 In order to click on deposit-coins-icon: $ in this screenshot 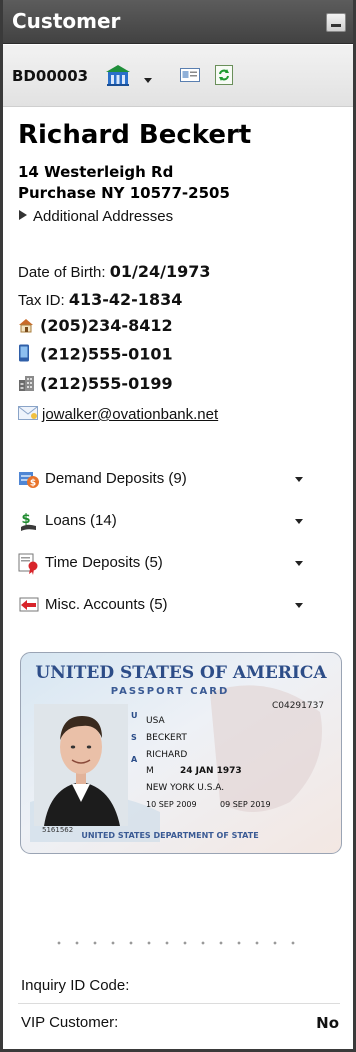, I will do `click(29, 481)`.